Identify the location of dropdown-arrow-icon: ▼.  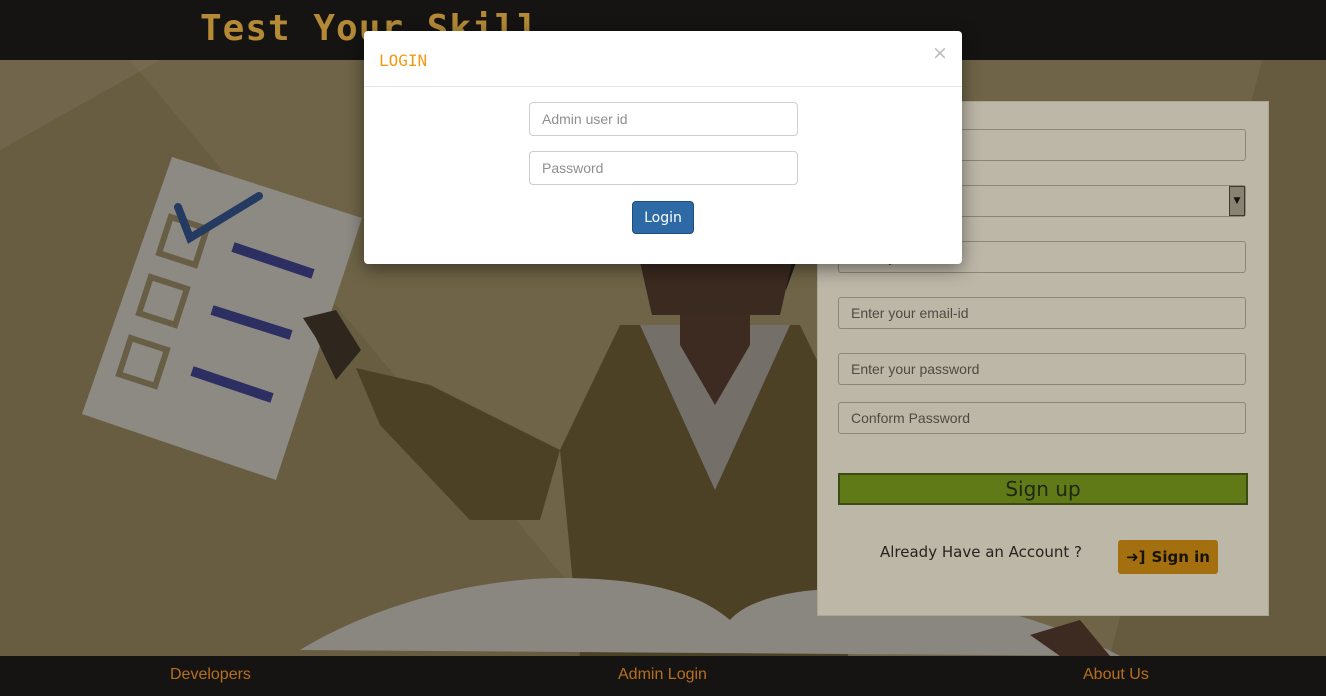
(1237, 201).